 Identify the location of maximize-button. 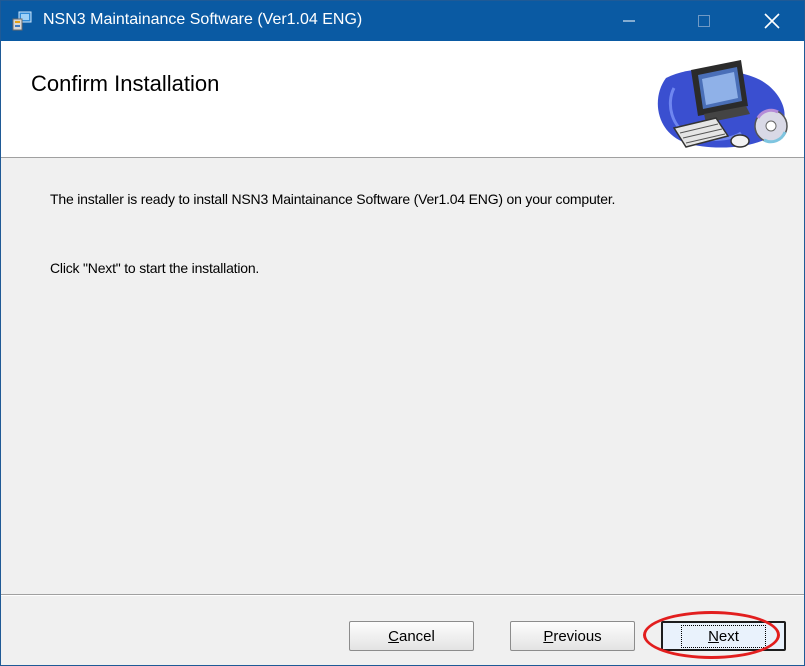
(704, 21).